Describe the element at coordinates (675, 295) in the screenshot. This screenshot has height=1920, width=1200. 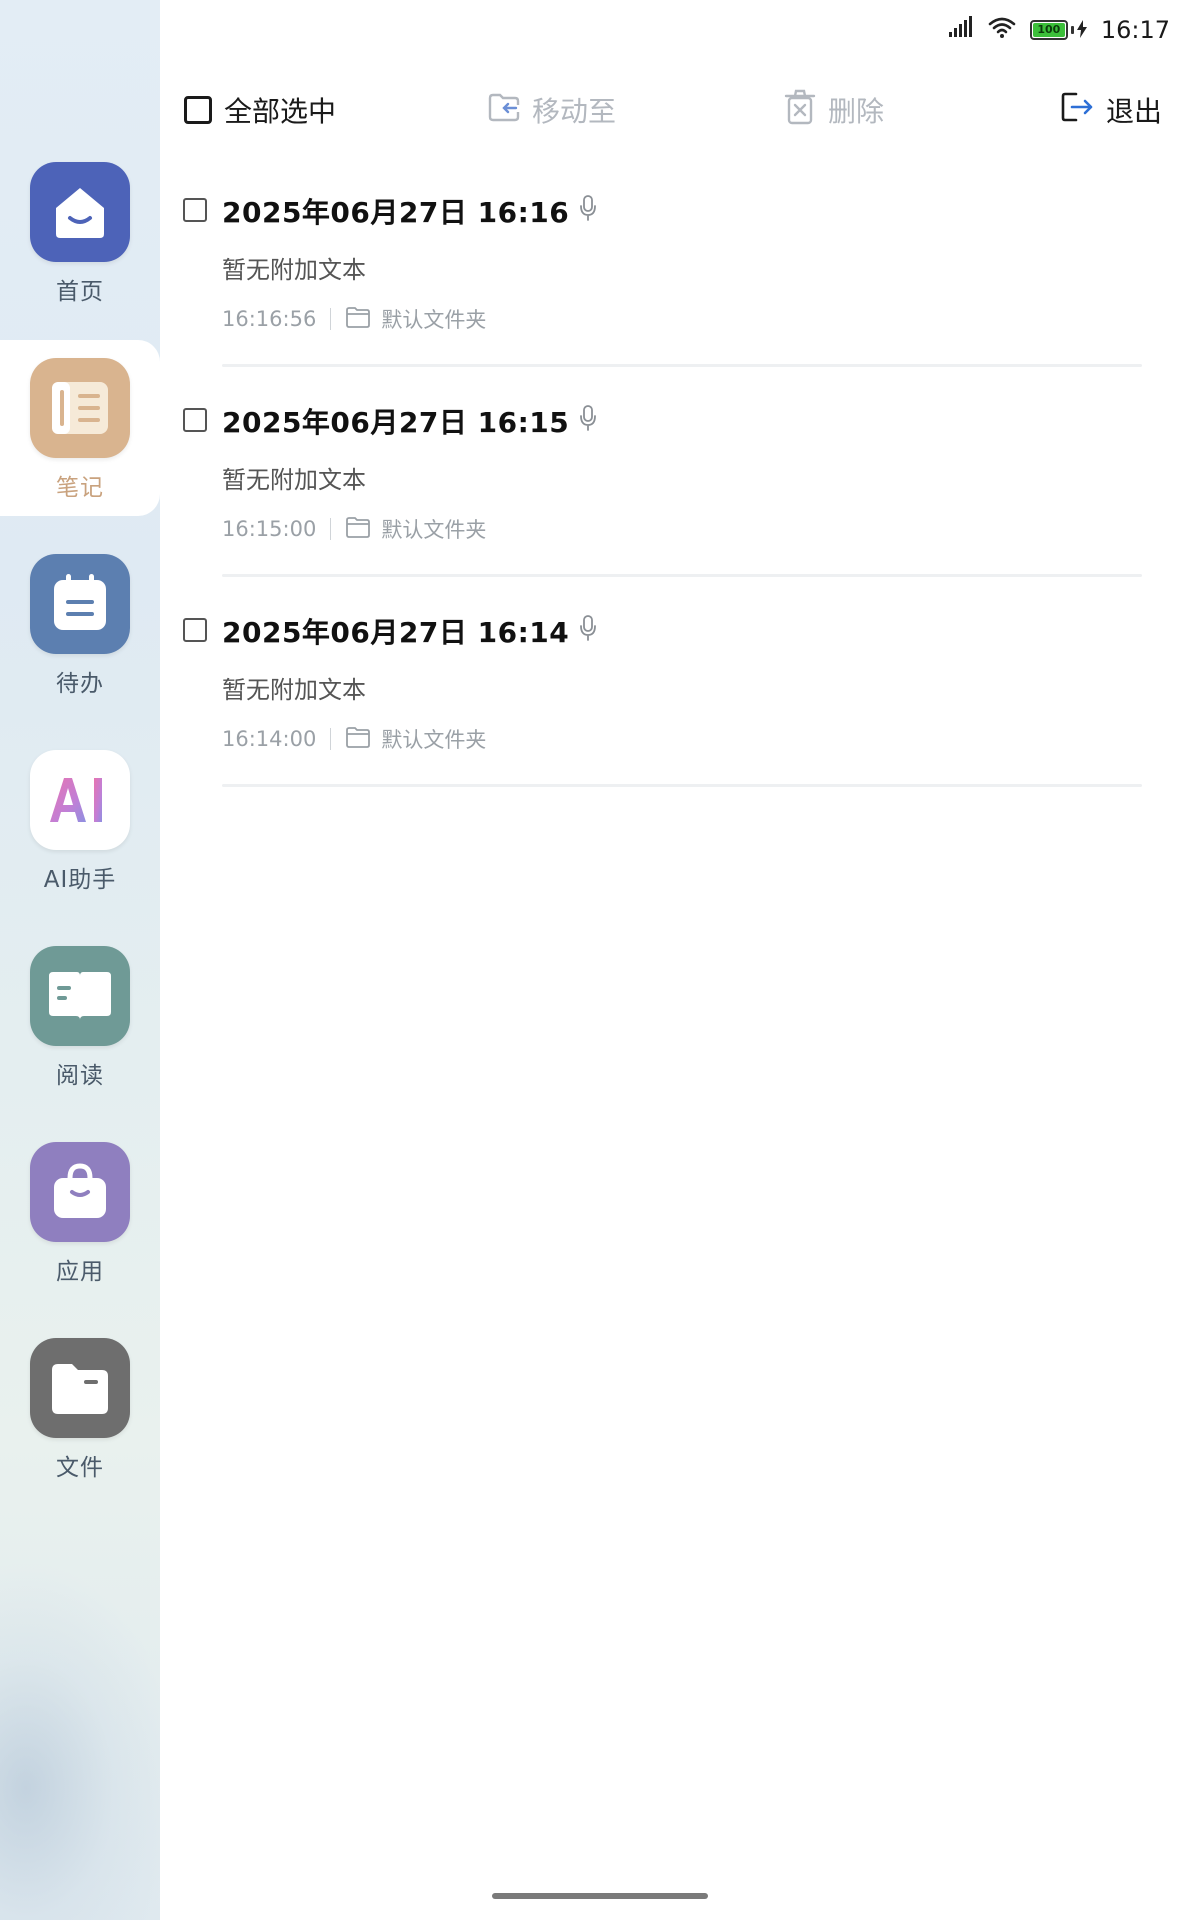
I see `list-item: 2025年06月27日 16:16 暂无附加文本 16:16:56 默认文件夹` at that location.